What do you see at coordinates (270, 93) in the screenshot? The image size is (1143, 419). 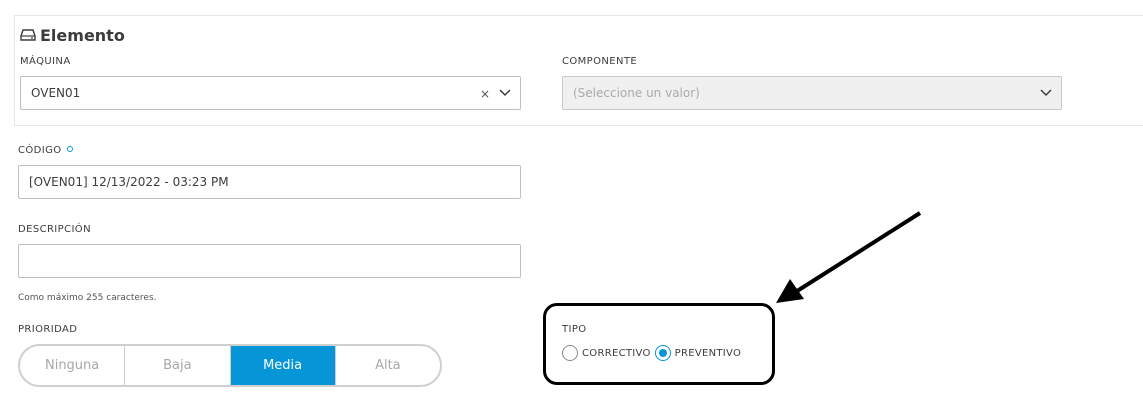 I see `maquina-select: OVEN01 ×` at bounding box center [270, 93].